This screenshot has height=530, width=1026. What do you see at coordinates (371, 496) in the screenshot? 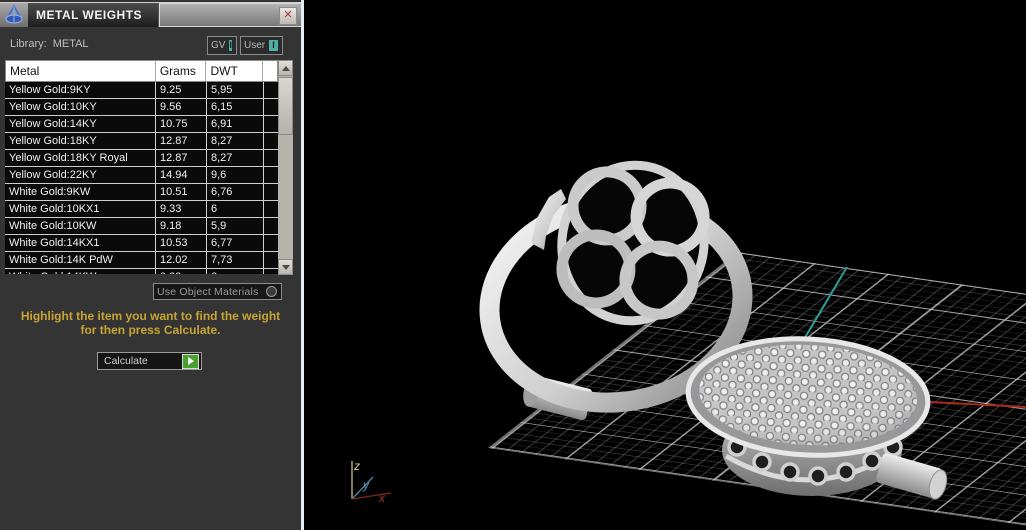
I see `triad-x-axis` at bounding box center [371, 496].